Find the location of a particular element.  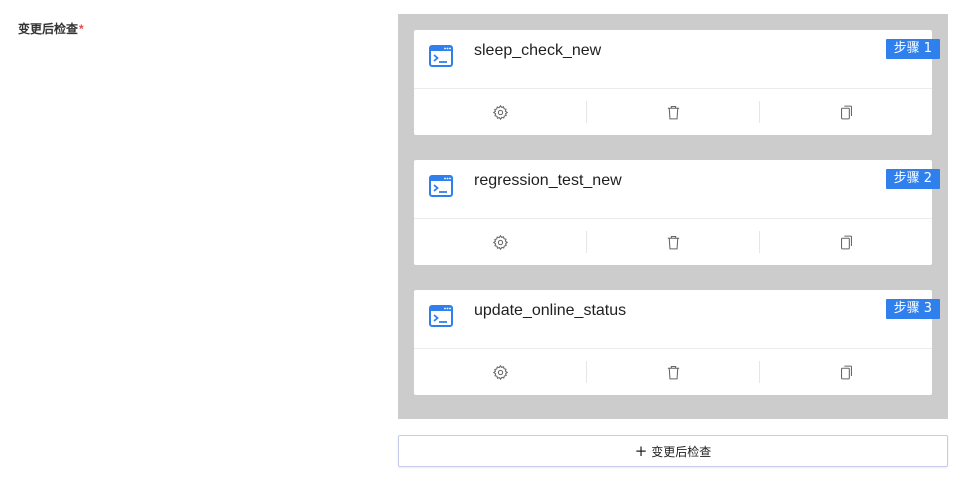

step-card-header: sleep_check_new 步骤 1 is located at coordinates (677, 59).